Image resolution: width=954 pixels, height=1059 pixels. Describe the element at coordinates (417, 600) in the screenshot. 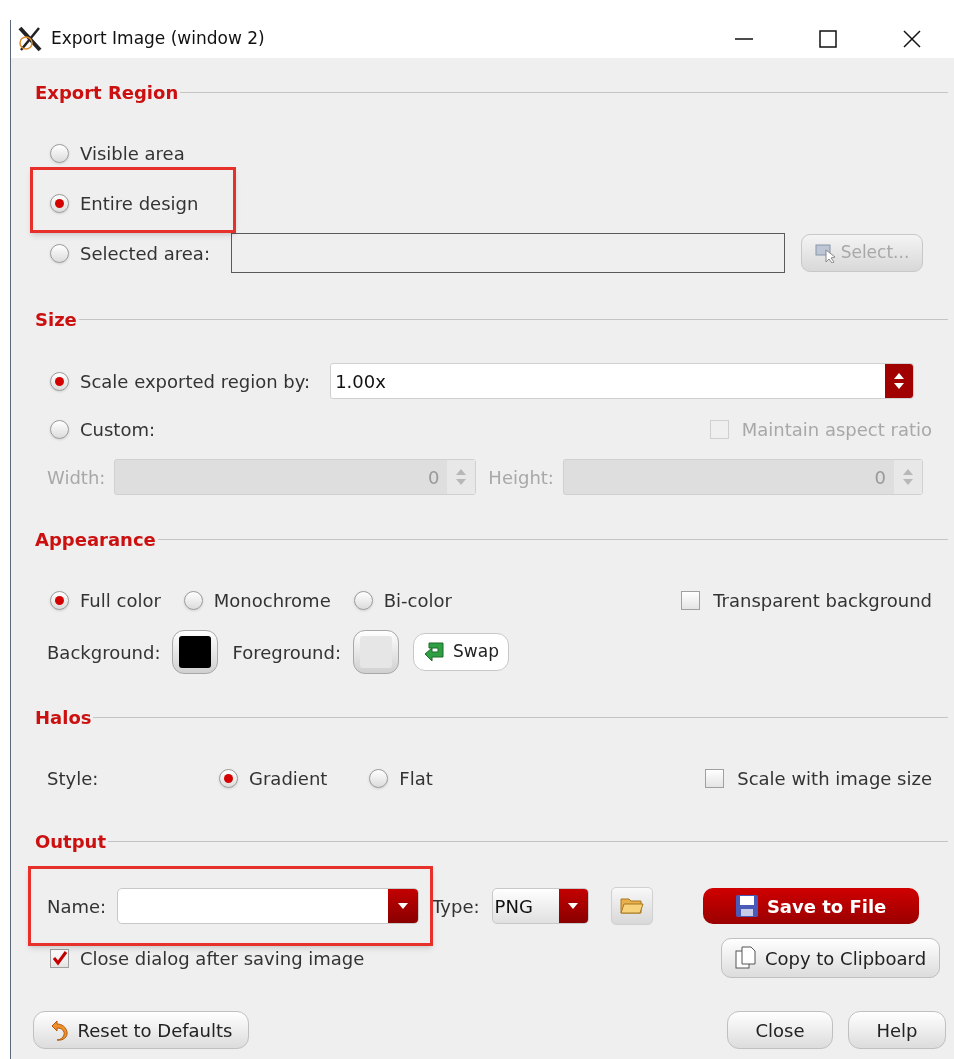

I see `radio-label: Bi-color` at that location.